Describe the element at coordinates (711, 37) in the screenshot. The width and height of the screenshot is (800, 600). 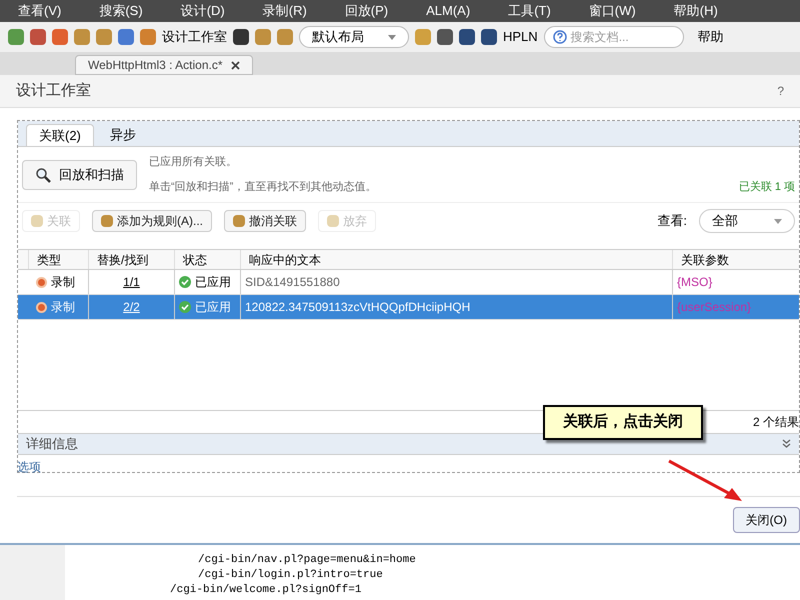
I see `help-menu: 帮助` at that location.